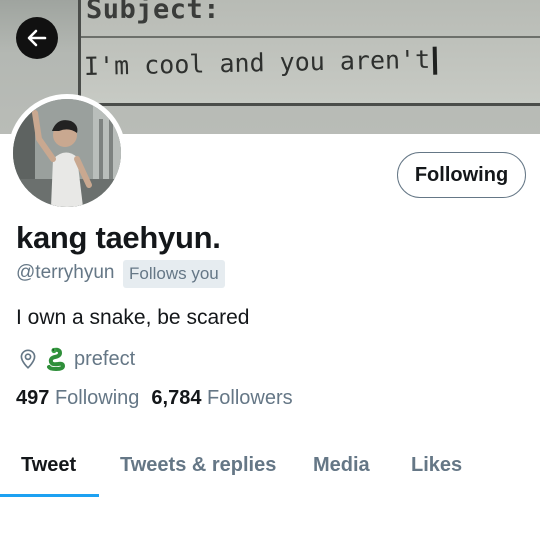 Image resolution: width=540 pixels, height=540 pixels. Describe the element at coordinates (133, 317) in the screenshot. I see `profile-bio: I own a snake, be scared` at that location.